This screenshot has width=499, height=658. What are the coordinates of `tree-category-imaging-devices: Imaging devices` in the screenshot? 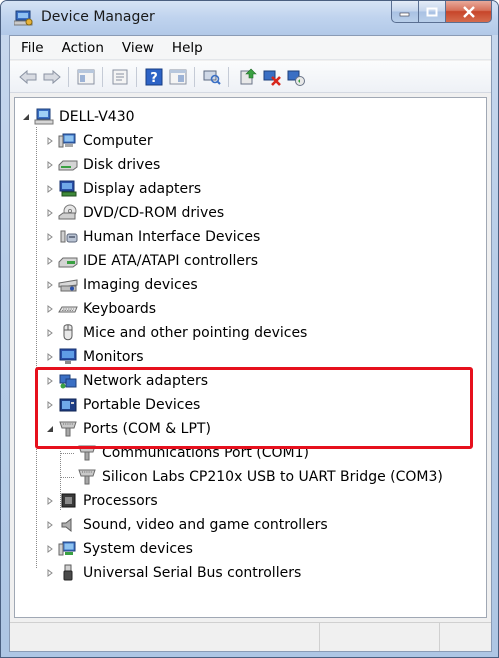 It's located at (121, 285).